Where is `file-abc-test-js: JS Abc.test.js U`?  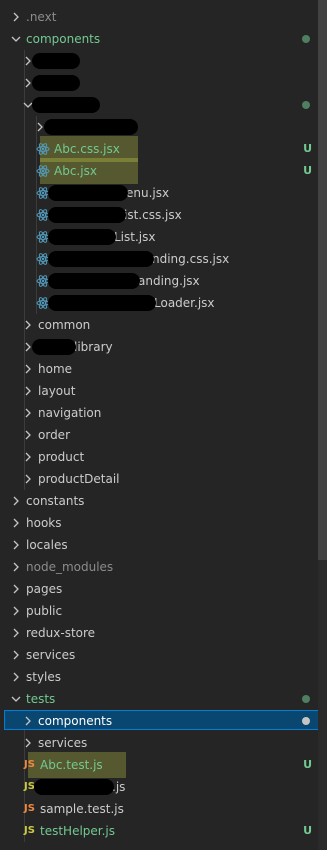 file-abc-test-js: JS Abc.test.js U is located at coordinates (160, 765).